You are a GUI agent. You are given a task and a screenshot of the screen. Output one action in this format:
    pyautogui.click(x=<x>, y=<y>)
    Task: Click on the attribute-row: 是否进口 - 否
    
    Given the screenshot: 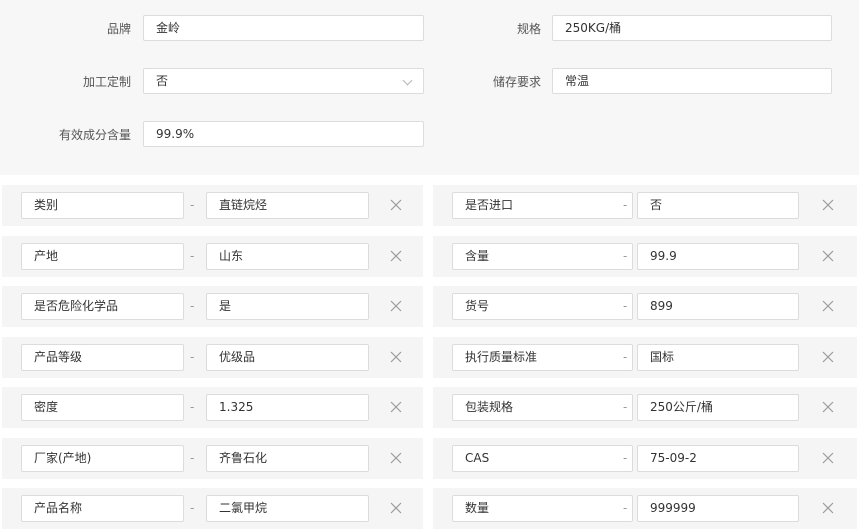 What is the action you would take?
    pyautogui.click(x=645, y=205)
    